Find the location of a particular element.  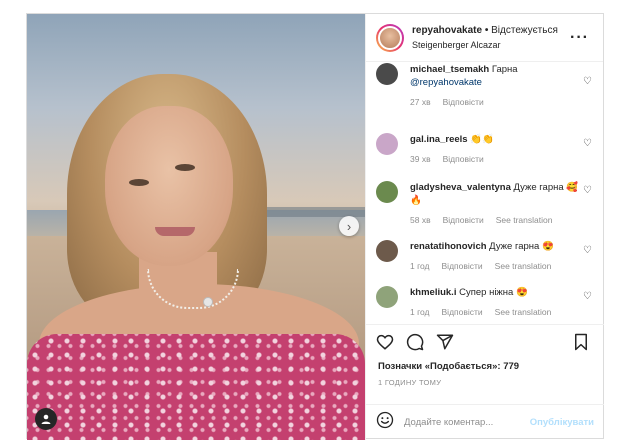

comment-text: Супер ніжна 😍 is located at coordinates (492, 292).